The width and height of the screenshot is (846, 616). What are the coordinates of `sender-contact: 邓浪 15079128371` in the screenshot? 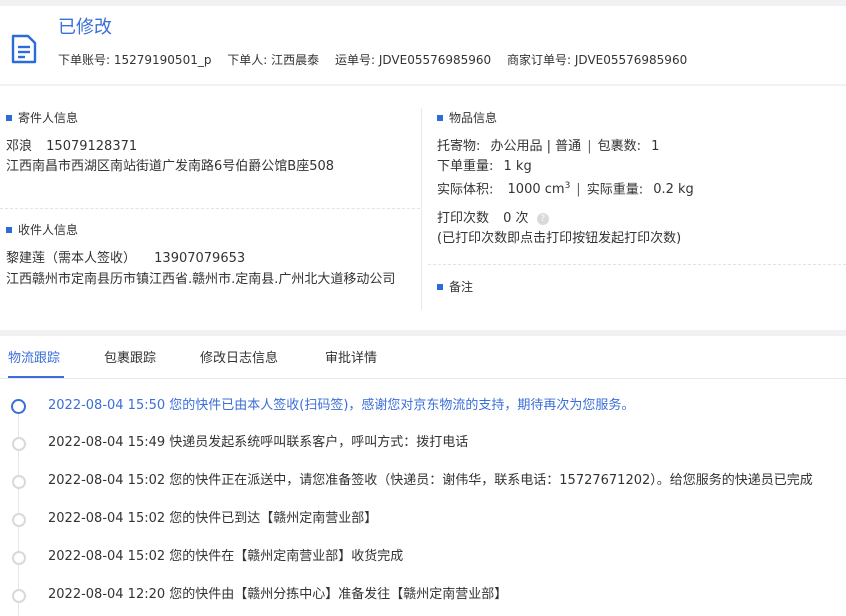 It's located at (71, 147).